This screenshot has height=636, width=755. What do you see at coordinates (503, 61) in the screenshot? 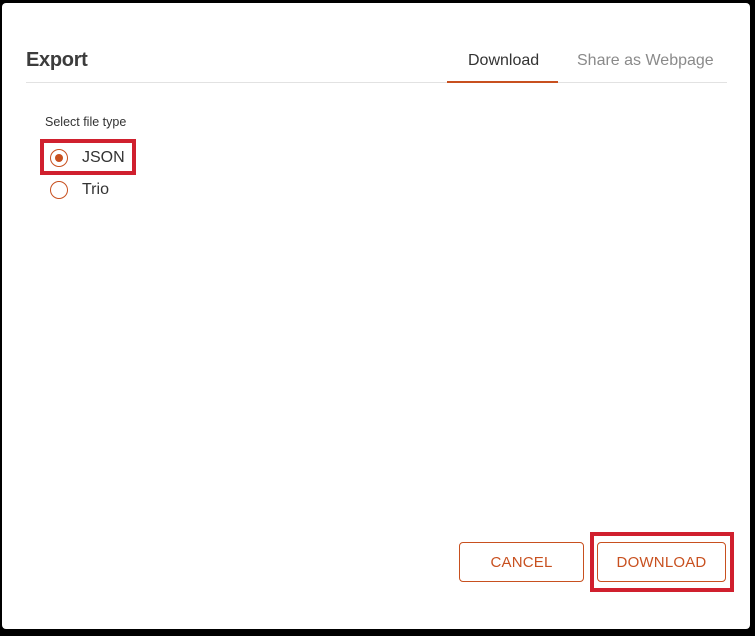
I see `tab-download: Download` at bounding box center [503, 61].